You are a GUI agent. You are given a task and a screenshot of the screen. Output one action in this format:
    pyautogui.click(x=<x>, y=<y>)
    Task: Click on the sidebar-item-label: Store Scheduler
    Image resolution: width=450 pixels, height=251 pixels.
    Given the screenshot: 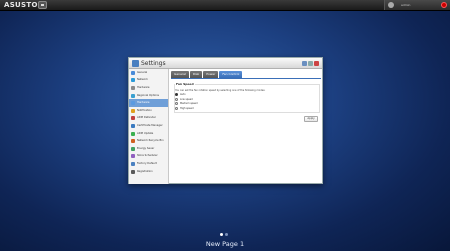 What is the action you would take?
    pyautogui.click(x=147, y=156)
    